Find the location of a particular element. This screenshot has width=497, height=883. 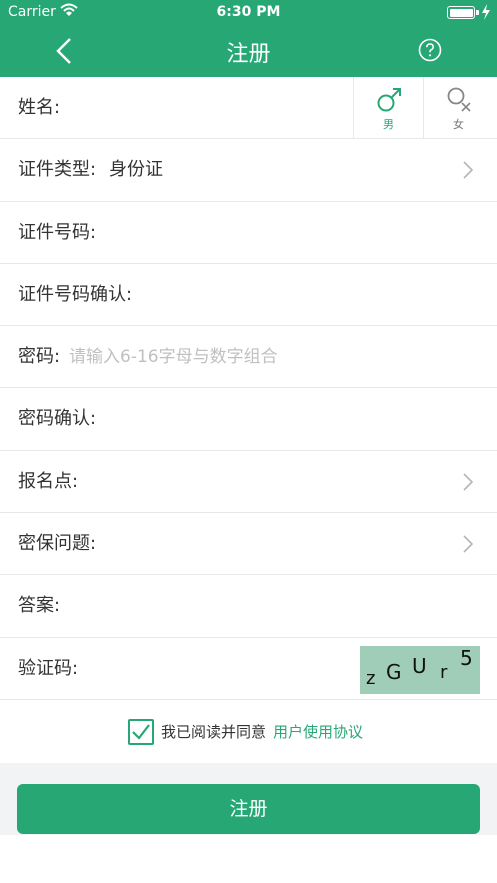

status-bar: Carrier 6:30 PM is located at coordinates (248, 12).